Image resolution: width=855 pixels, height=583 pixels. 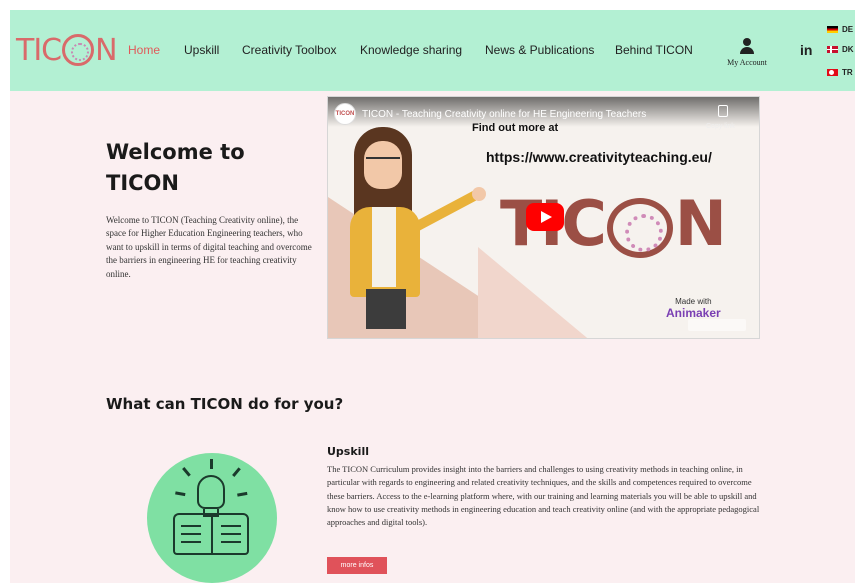 I want to click on upskill-heading: Upskill, so click(x=348, y=451).